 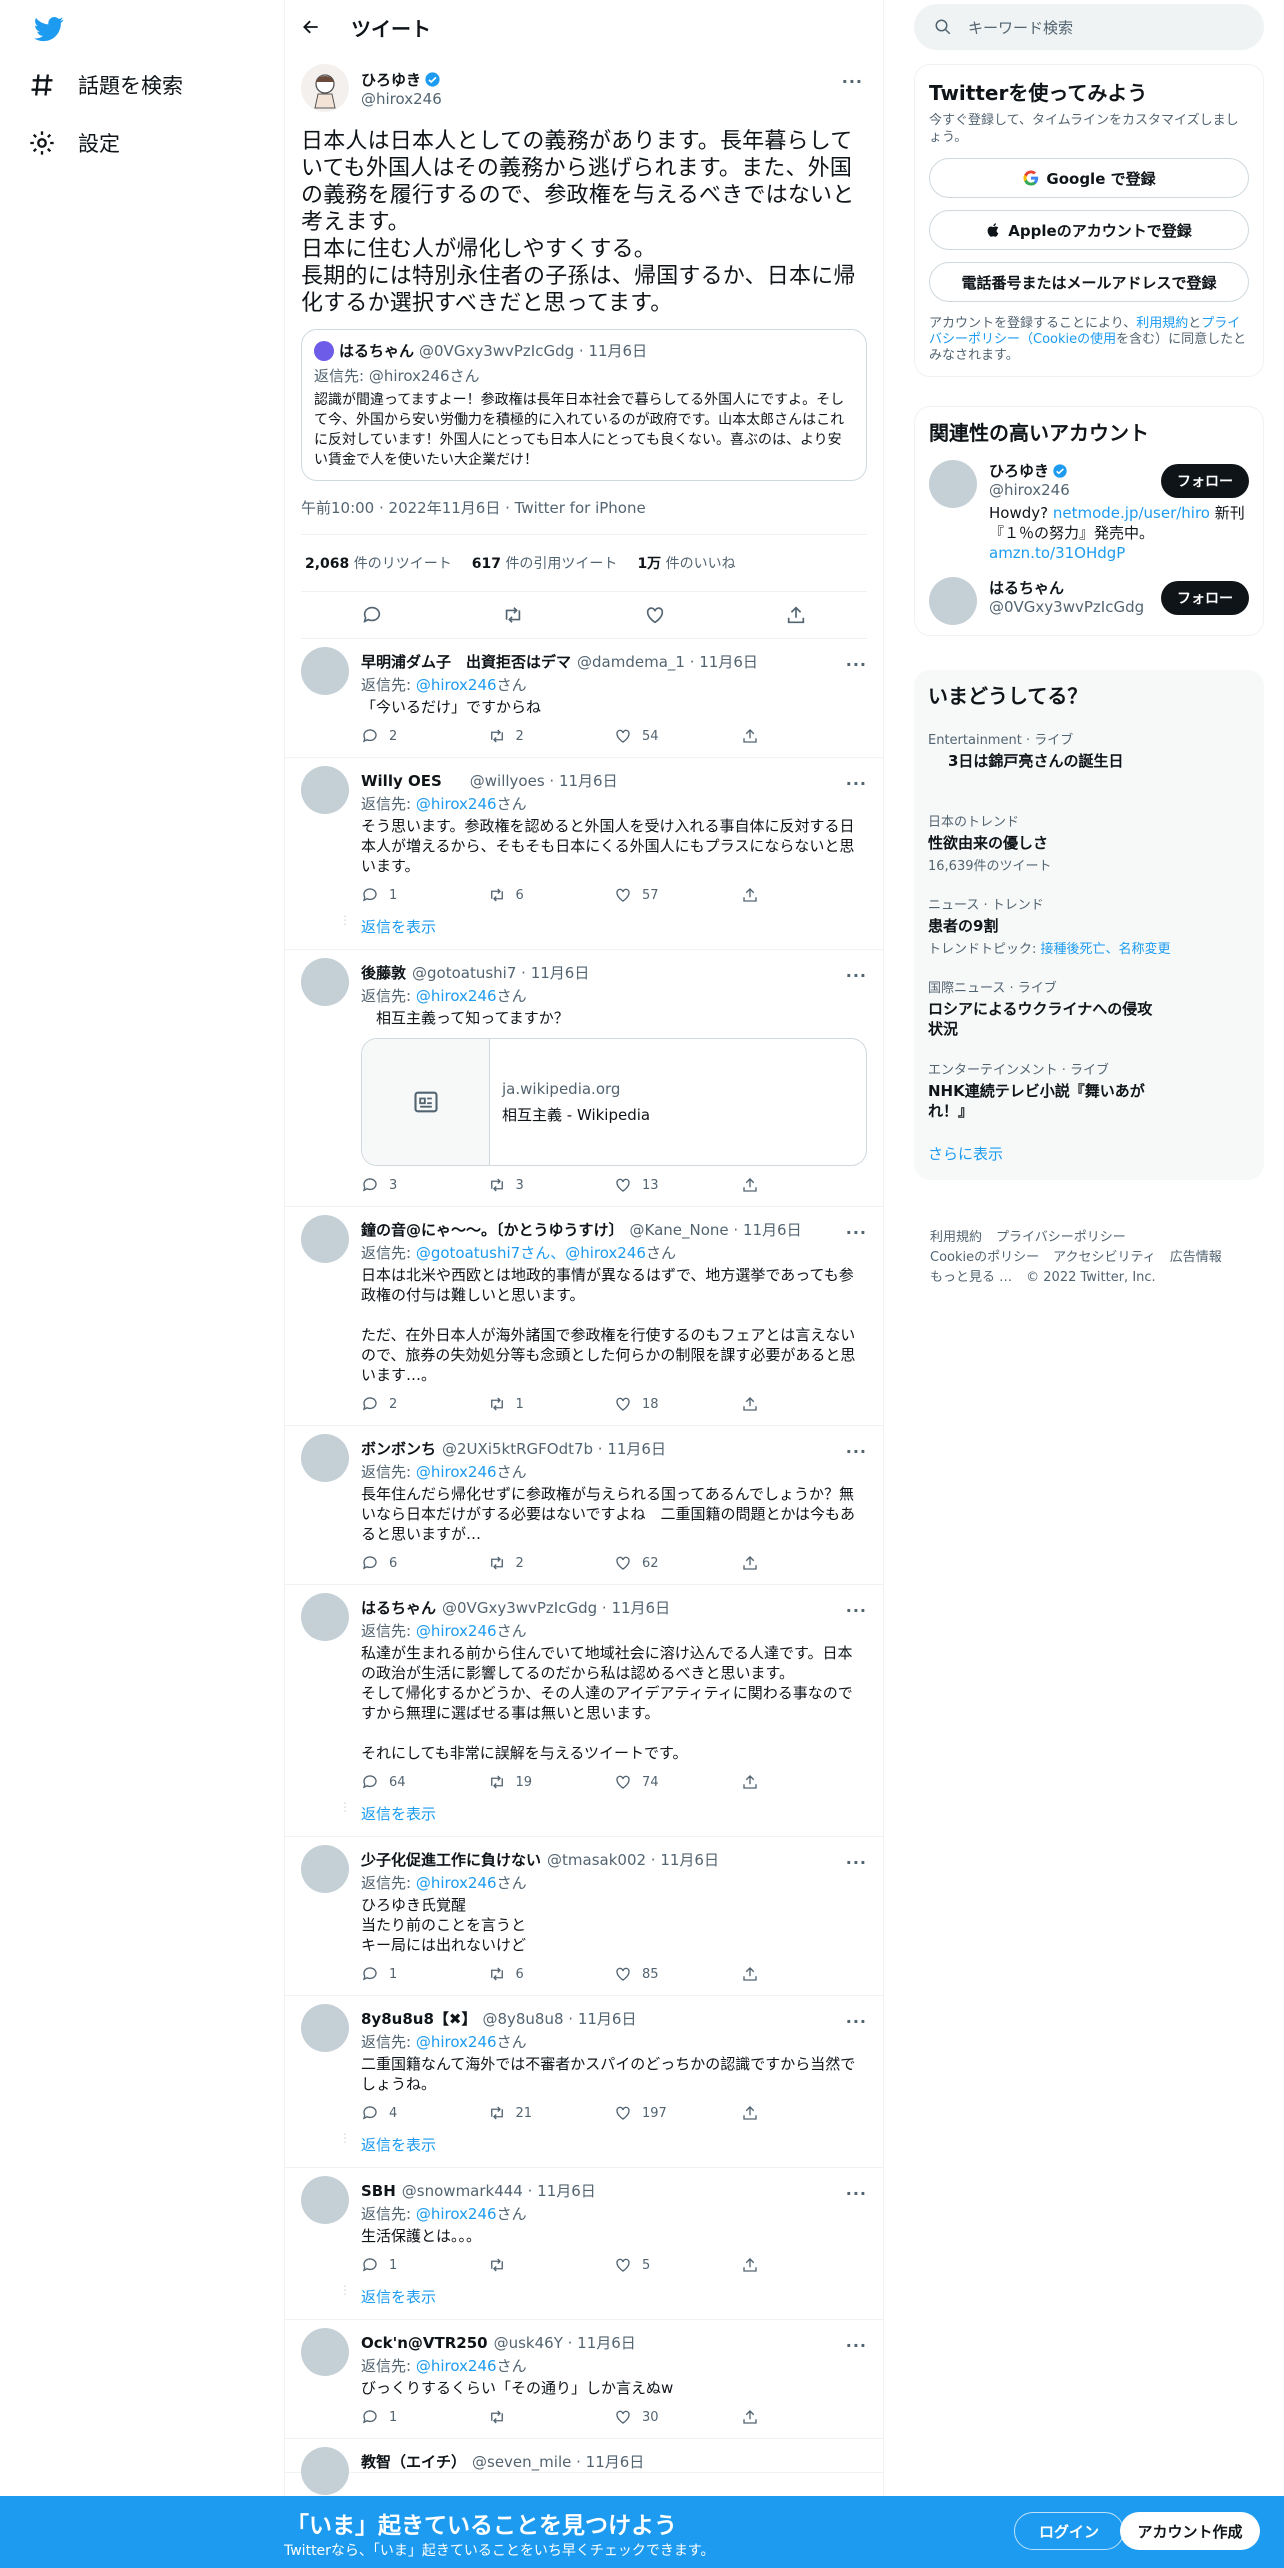 What do you see at coordinates (1057, 553) in the screenshot?
I see `bio-link: amzn.to/31OHdgP` at bounding box center [1057, 553].